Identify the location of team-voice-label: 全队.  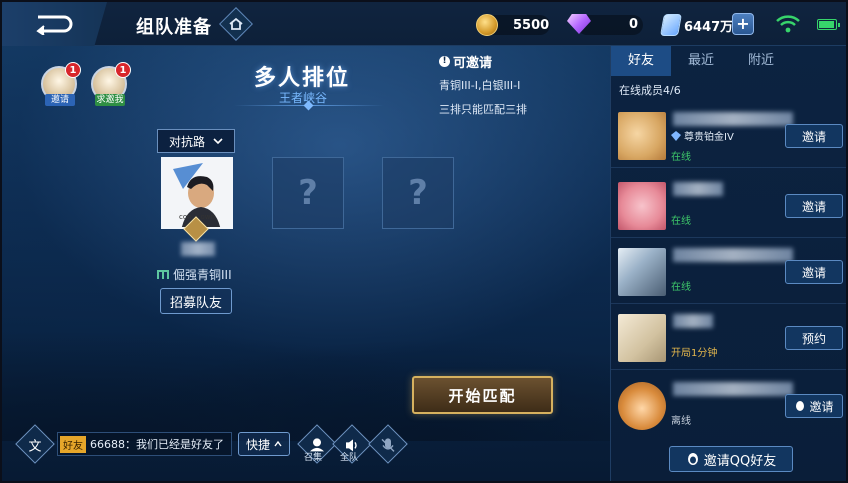
(349, 458).